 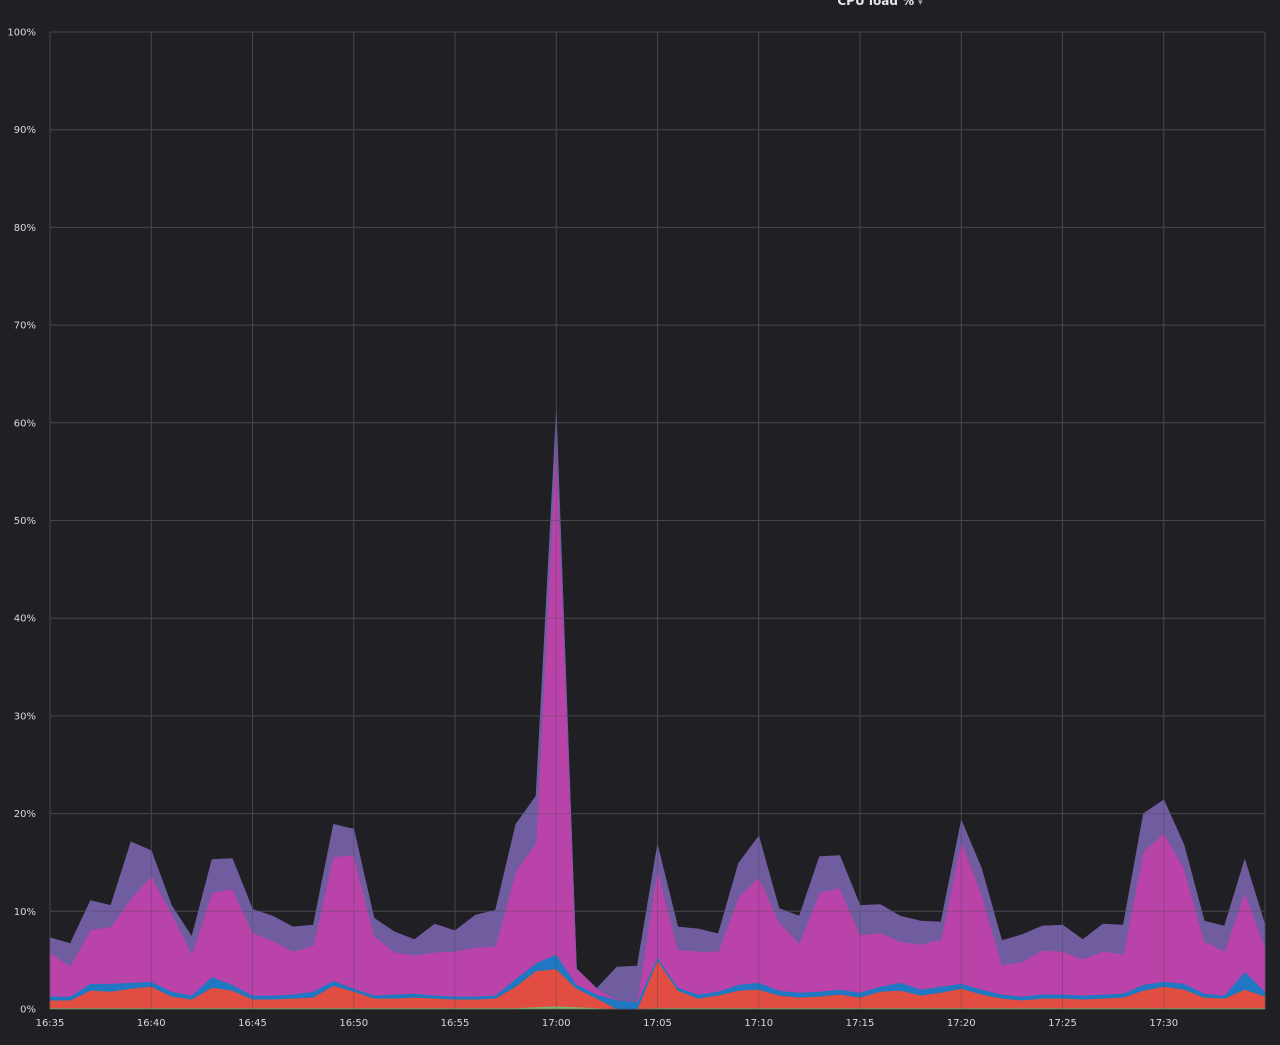 I want to click on x-tick-label: 16:35, so click(x=50, y=1023).